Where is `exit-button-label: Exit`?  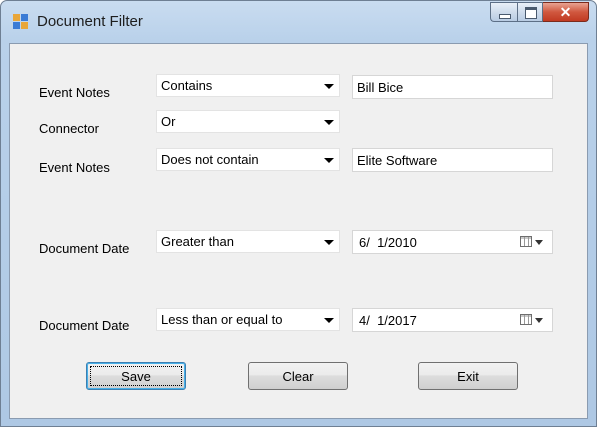
exit-button-label: Exit is located at coordinates (468, 376).